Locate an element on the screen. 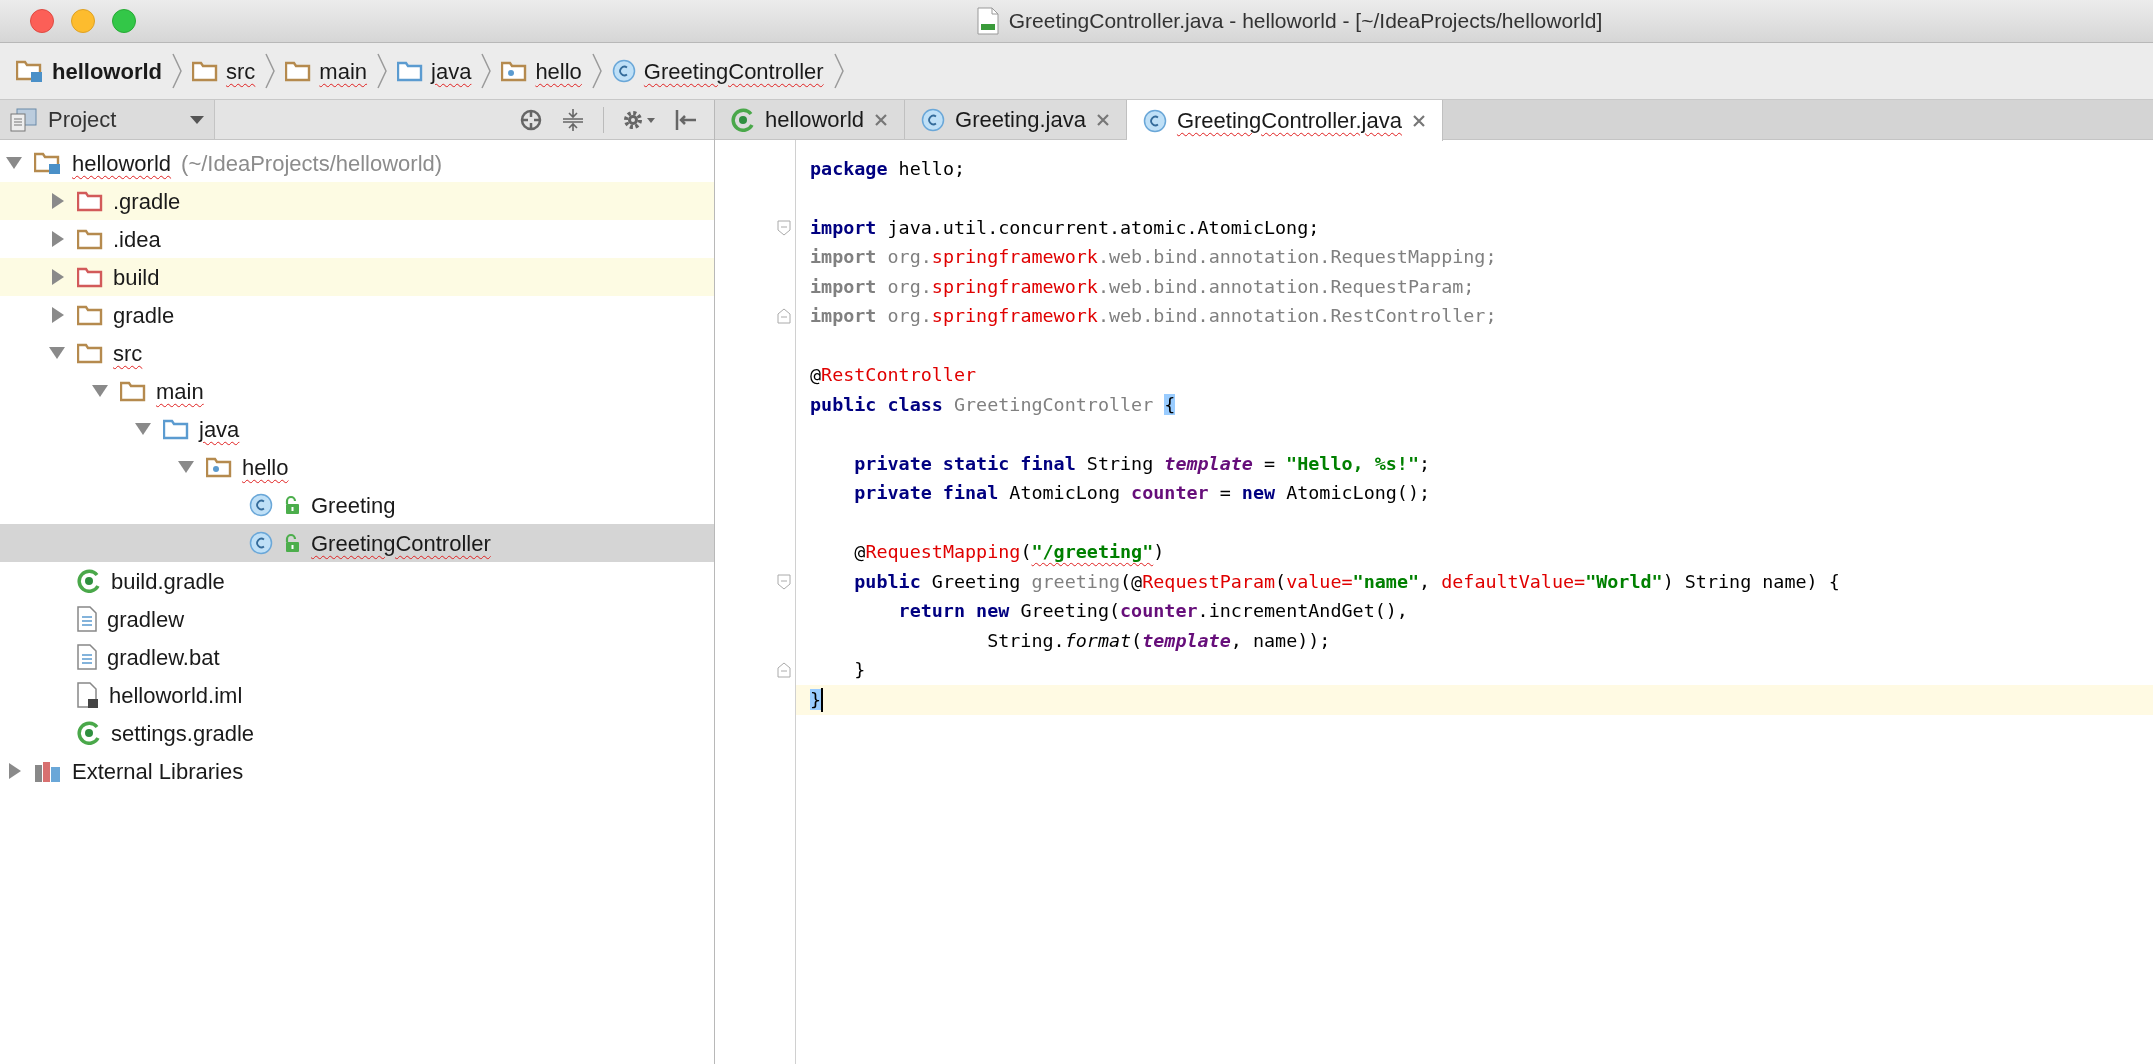 This screenshot has height=1064, width=2153. breadcrumb-item: main is located at coordinates (326, 71).